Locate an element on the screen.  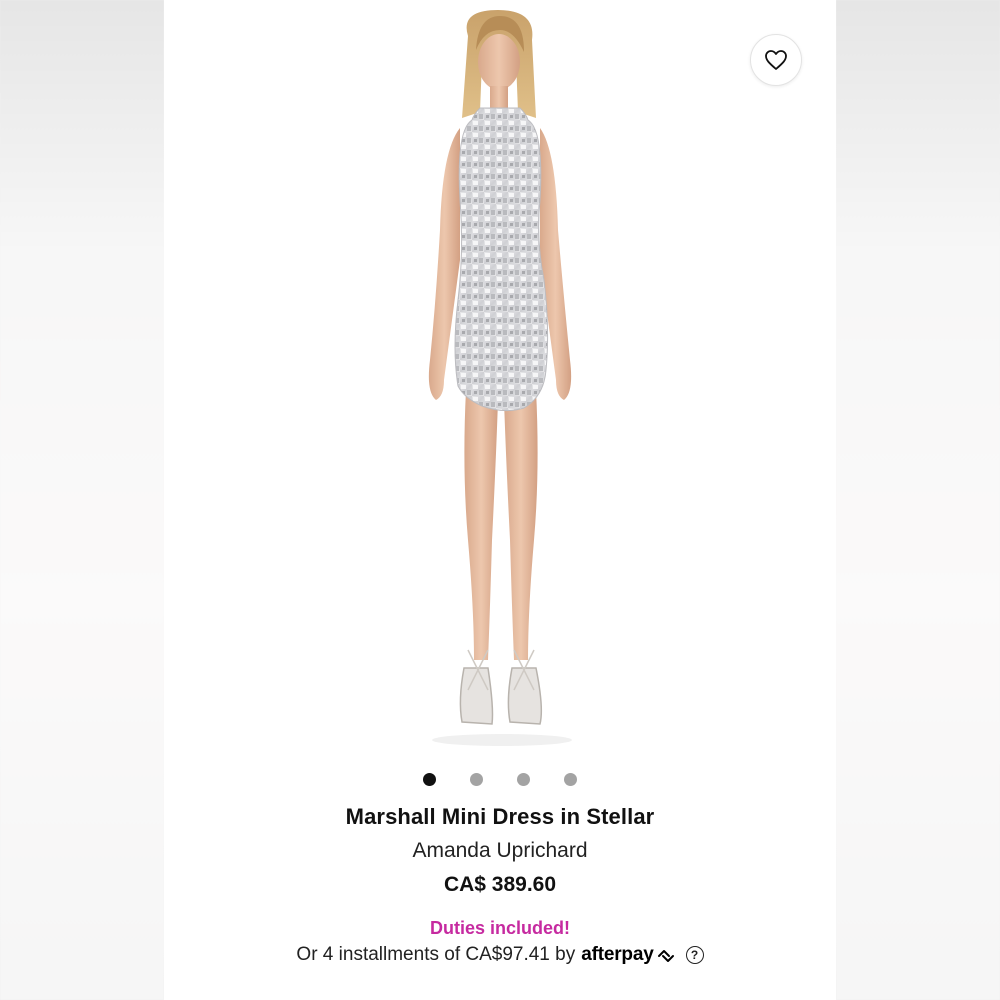
product-price: CA$ 389.60 is located at coordinates (500, 884).